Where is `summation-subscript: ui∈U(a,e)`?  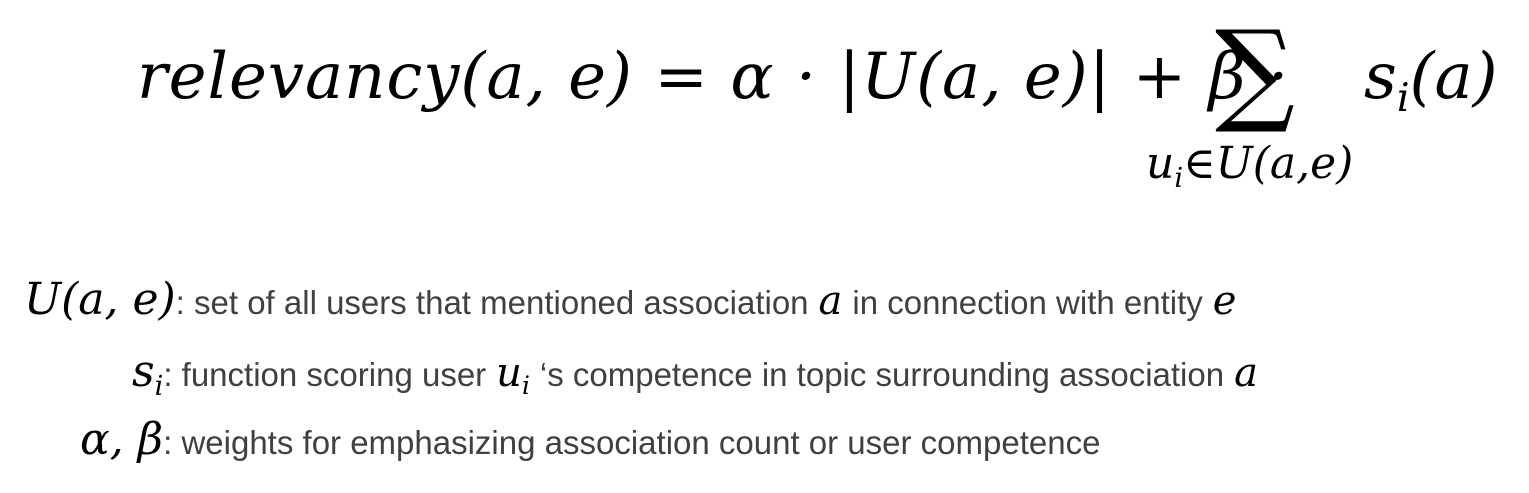 summation-subscript: ui∈U(a,e) is located at coordinates (1249, 167).